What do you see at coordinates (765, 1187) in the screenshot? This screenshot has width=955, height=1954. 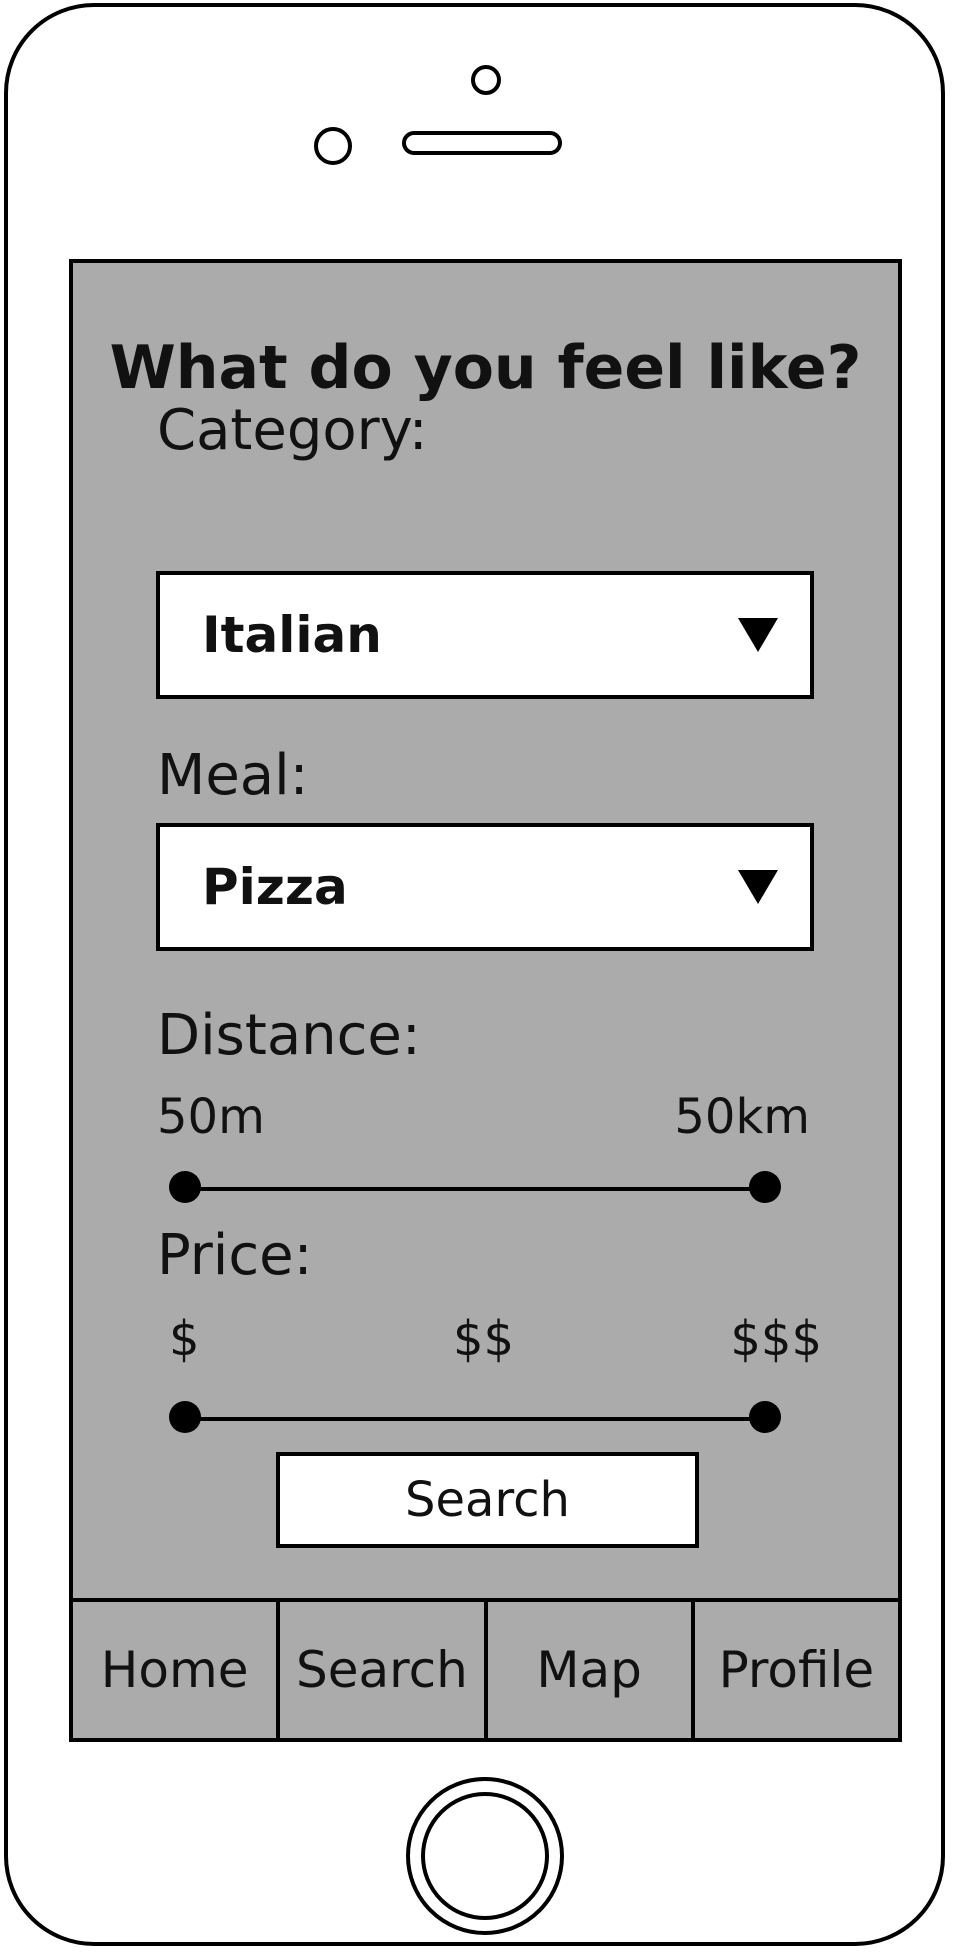 I see `distance-slider-max-handle` at bounding box center [765, 1187].